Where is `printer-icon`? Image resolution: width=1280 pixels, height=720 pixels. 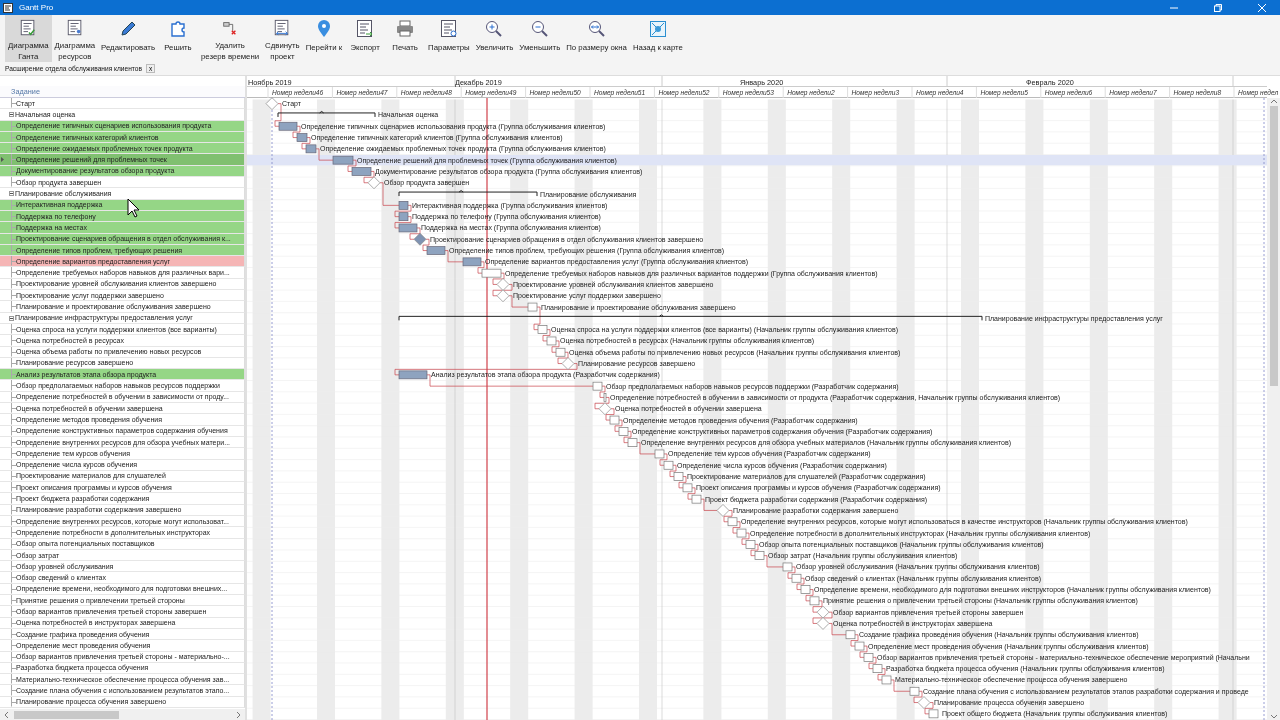 printer-icon is located at coordinates (405, 29).